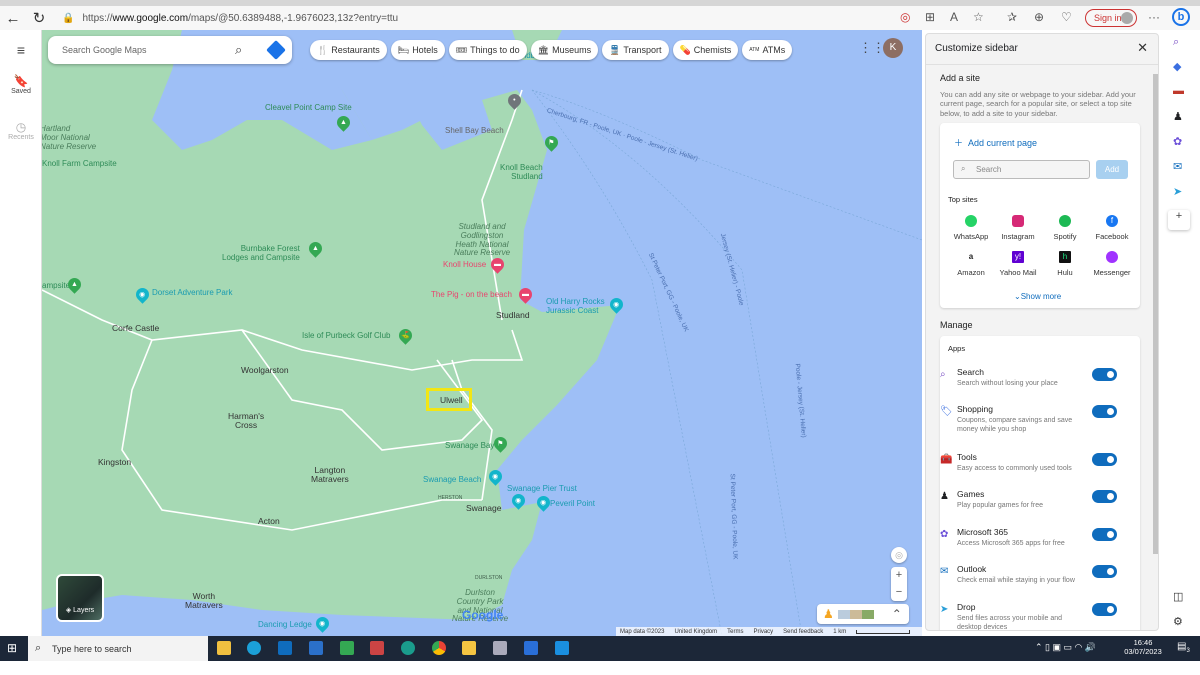  What do you see at coordinates (767, 50) in the screenshot?
I see `chip-atms: ATM ATMs` at bounding box center [767, 50].